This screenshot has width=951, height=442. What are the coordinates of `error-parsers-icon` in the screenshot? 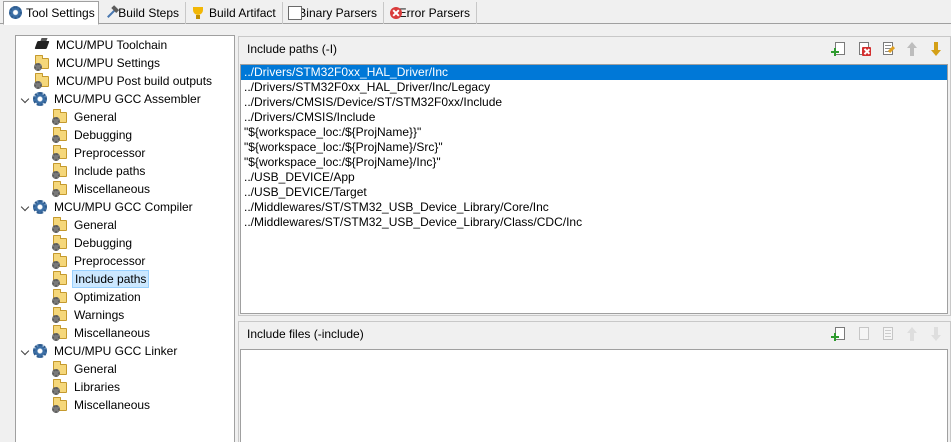 It's located at (395, 13).